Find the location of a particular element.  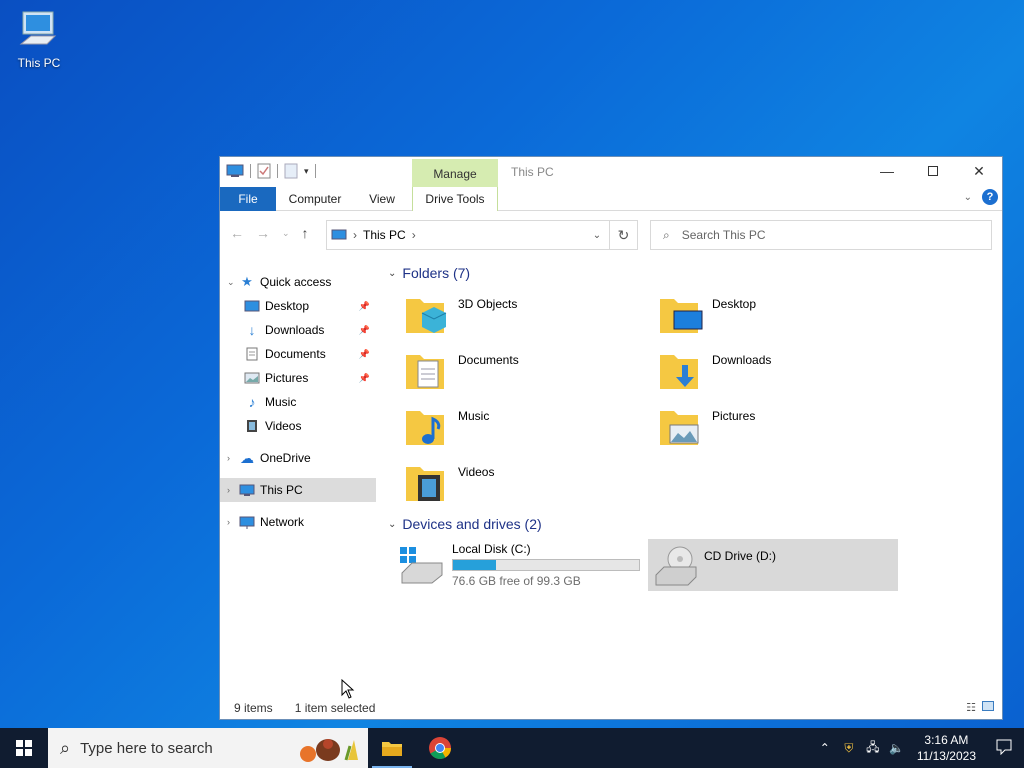

security-shield-icon: ⛨ is located at coordinates (849, 748).